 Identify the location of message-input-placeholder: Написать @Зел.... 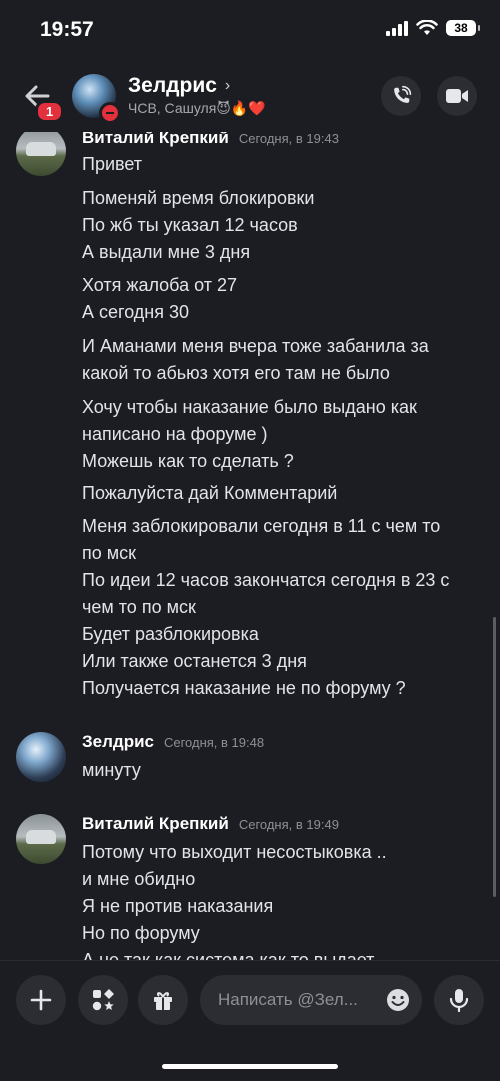
(288, 999).